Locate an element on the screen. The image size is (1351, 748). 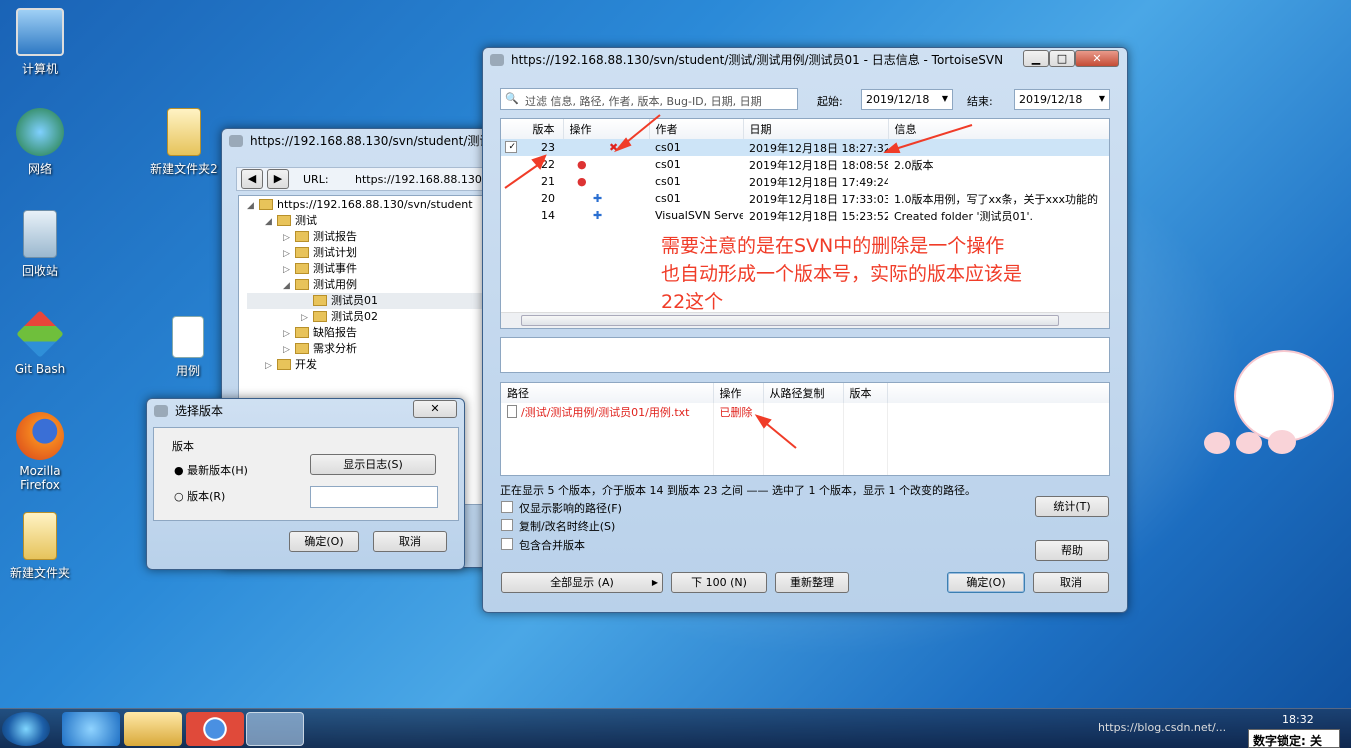
ie-taskbar-icon is located at coordinates (91, 729).